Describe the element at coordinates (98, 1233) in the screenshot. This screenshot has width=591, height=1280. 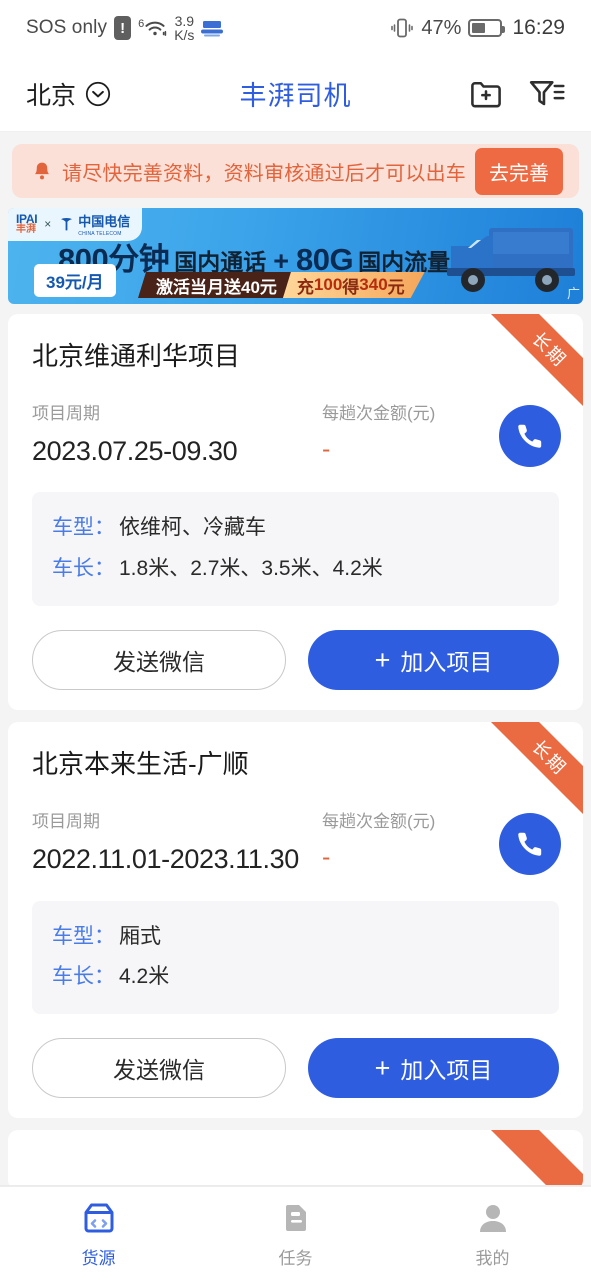
I see `tab-cargo: 货源` at that location.